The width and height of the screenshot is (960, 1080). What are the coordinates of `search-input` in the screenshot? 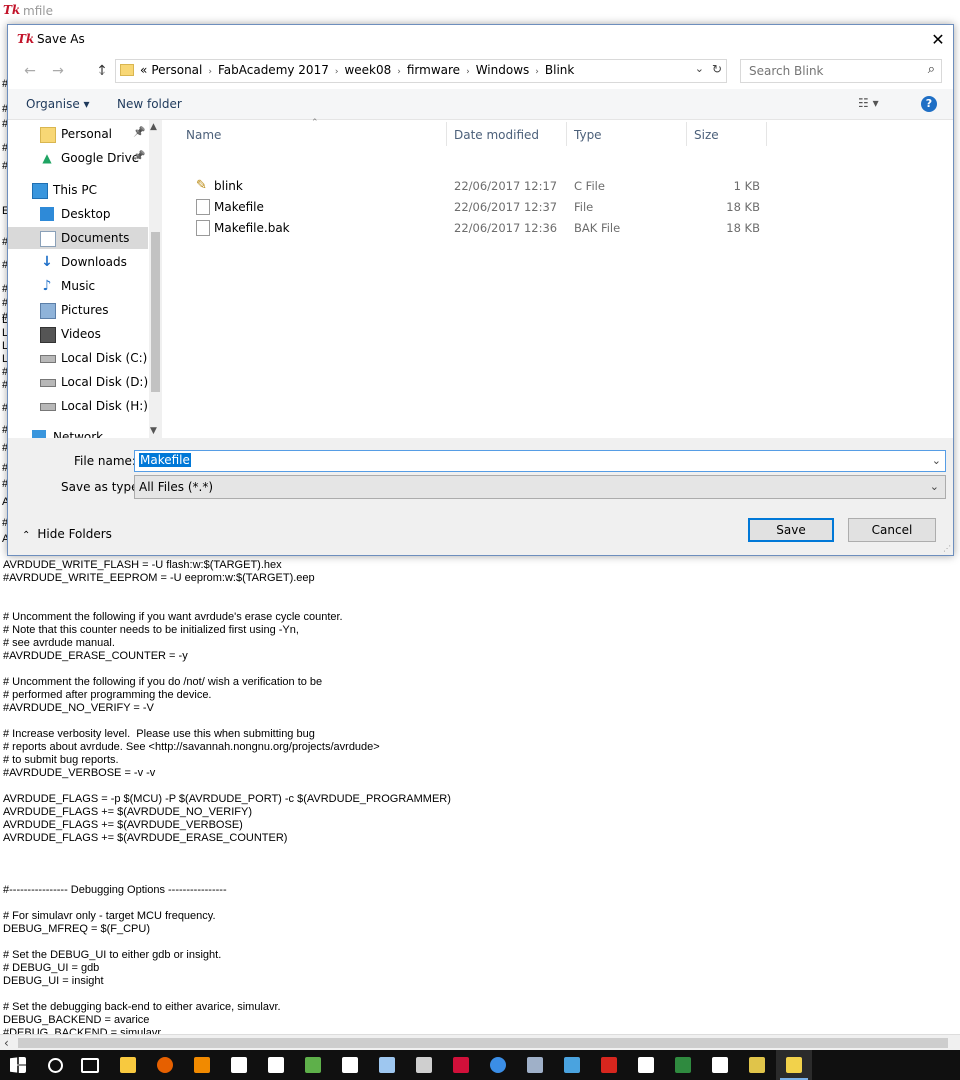 It's located at (831, 71).